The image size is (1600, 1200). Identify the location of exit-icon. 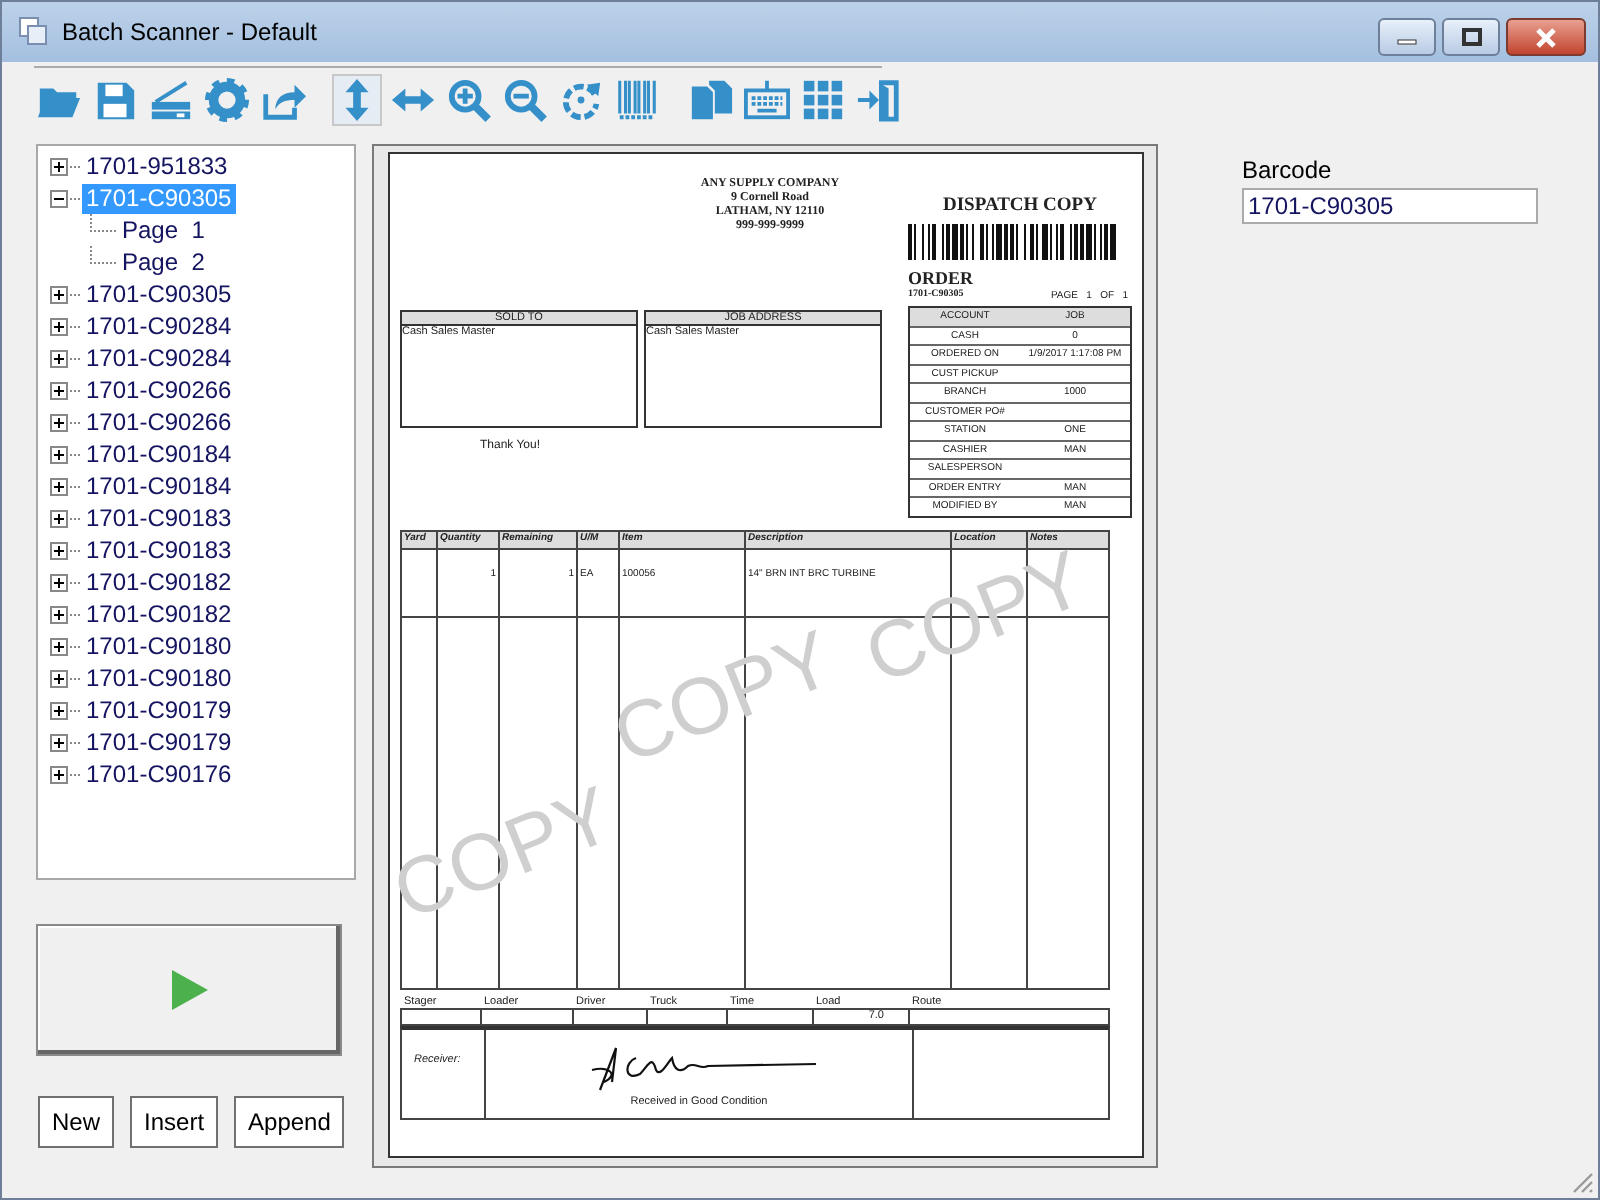
(879, 100).